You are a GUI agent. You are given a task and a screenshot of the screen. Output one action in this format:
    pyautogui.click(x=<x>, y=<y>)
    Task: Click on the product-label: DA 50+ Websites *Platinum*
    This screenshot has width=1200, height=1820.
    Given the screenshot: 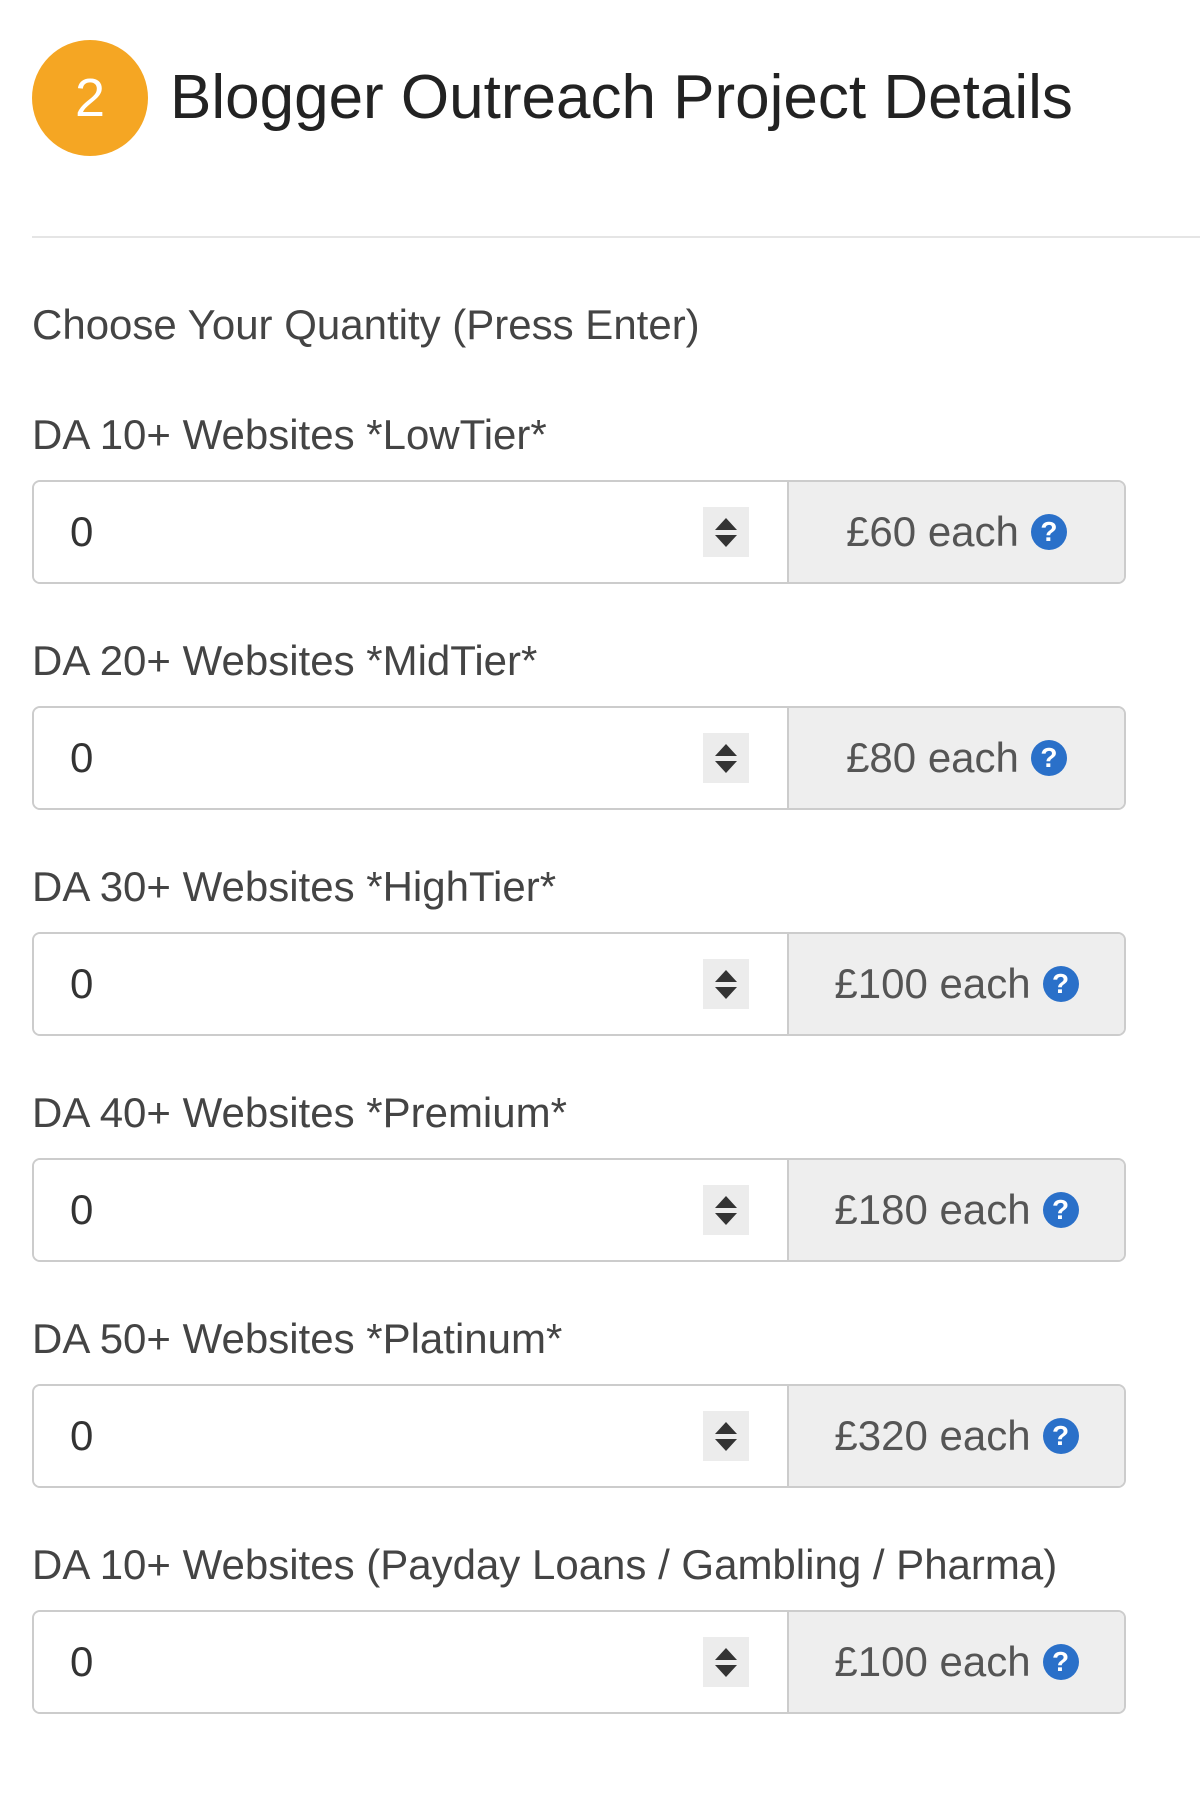 What is the action you would take?
    pyautogui.click(x=297, y=1338)
    